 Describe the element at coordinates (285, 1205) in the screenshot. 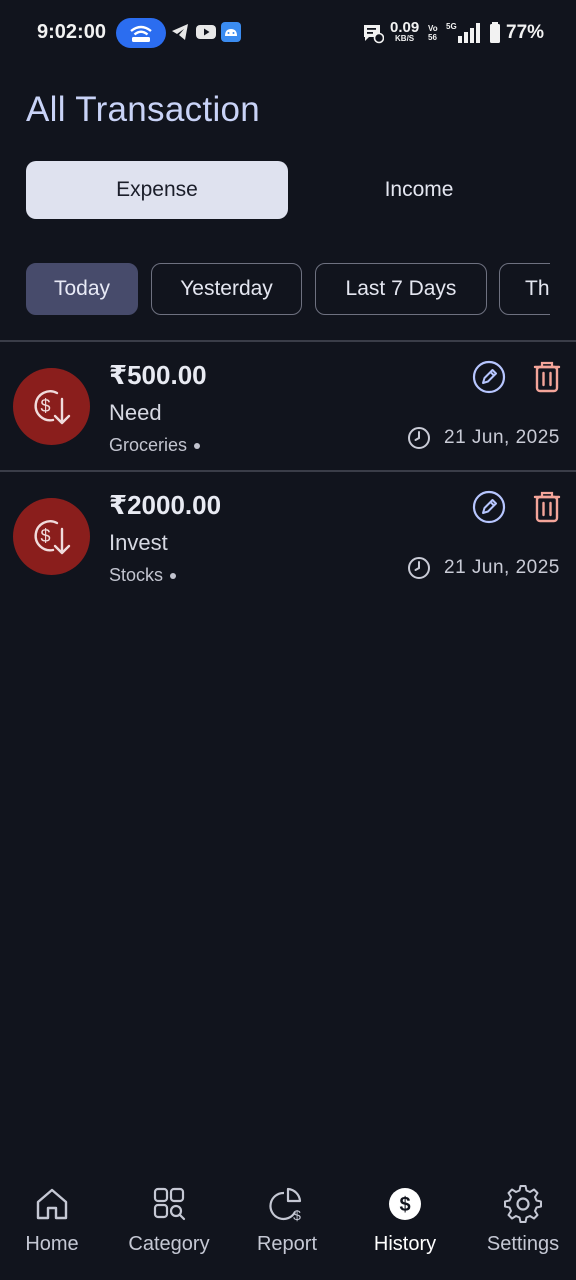

I see `report-icon: $` at that location.